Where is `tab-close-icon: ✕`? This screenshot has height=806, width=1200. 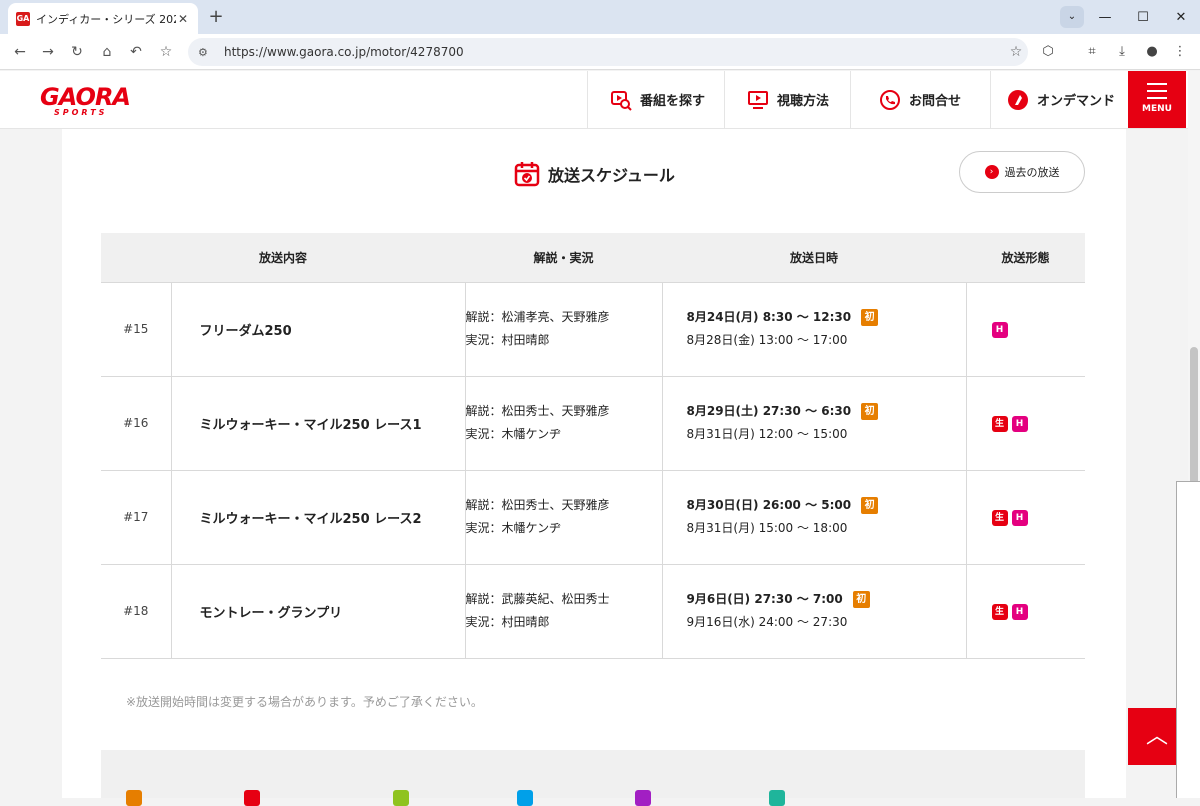
tab-close-icon: ✕ is located at coordinates (183, 19).